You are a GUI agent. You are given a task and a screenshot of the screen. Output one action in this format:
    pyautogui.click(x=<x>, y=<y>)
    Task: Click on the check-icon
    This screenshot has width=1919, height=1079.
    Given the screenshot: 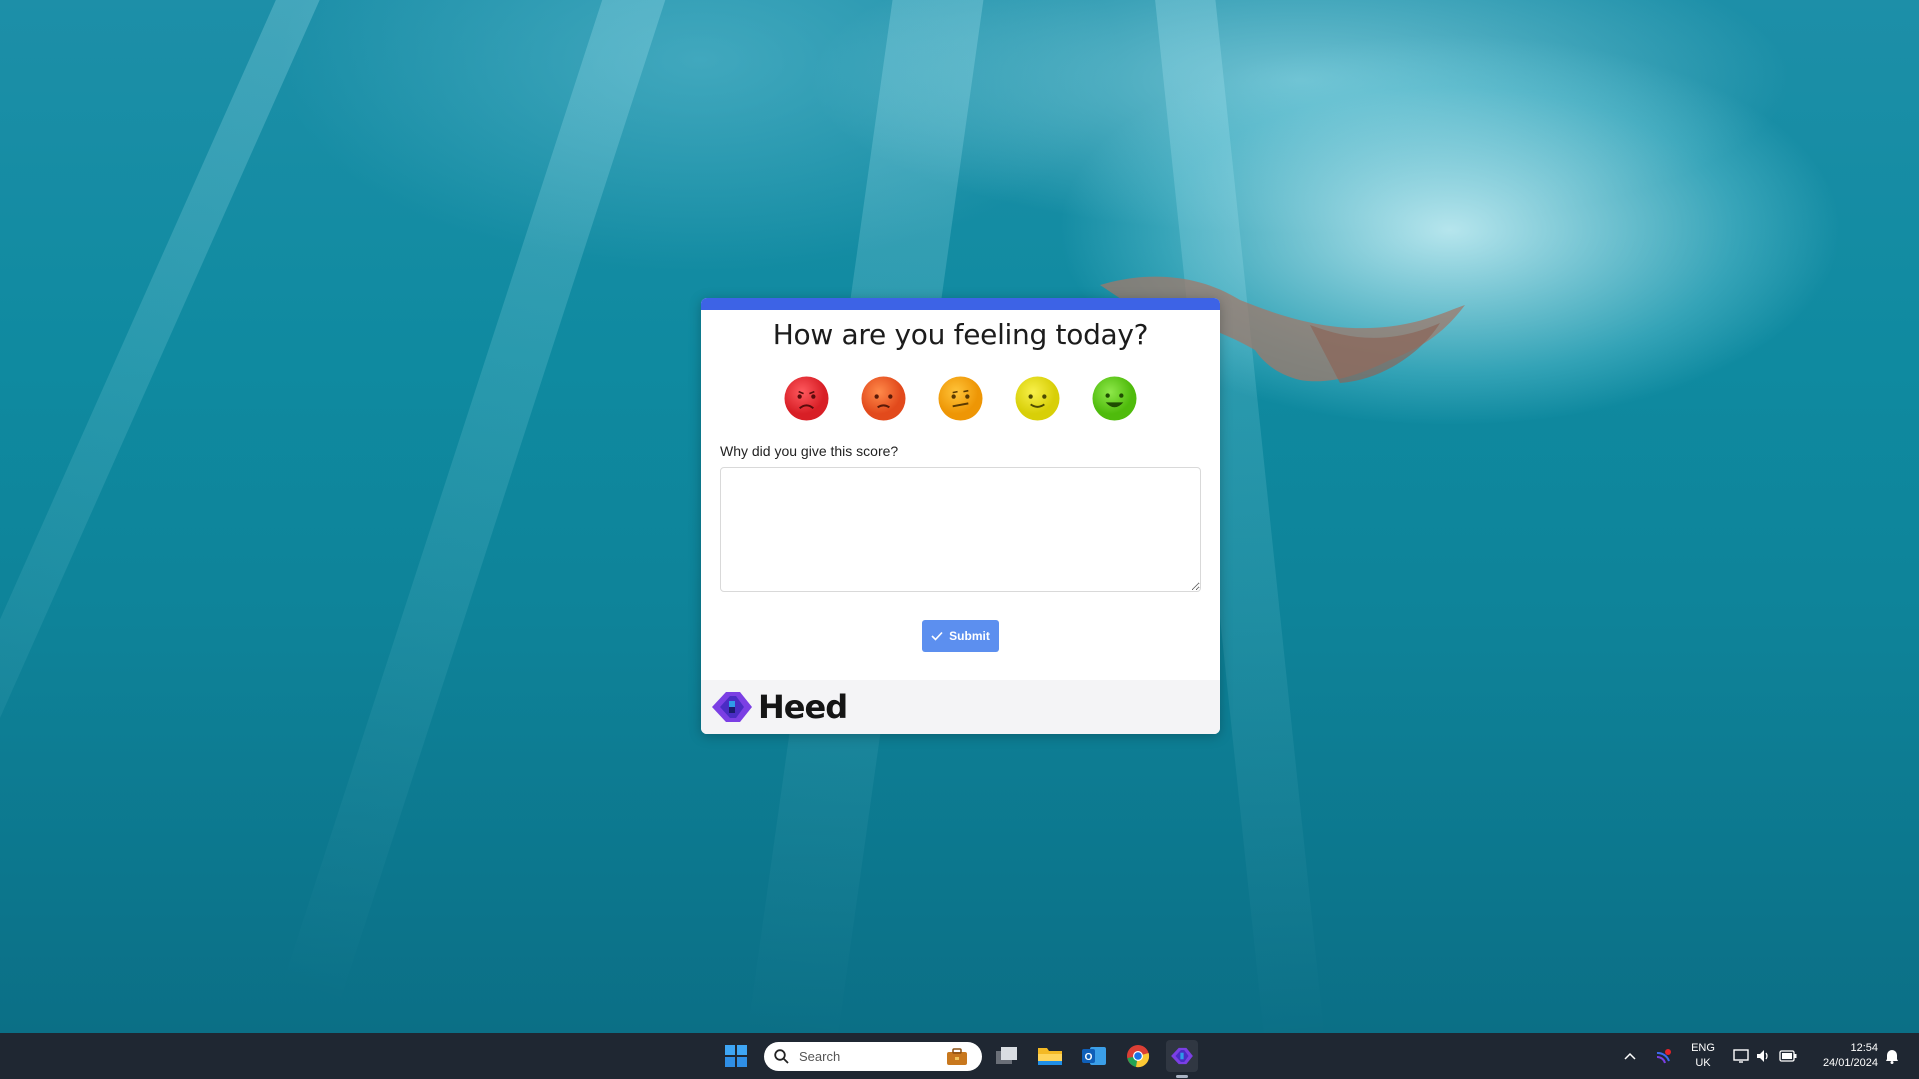 What is the action you would take?
    pyautogui.click(x=937, y=636)
    